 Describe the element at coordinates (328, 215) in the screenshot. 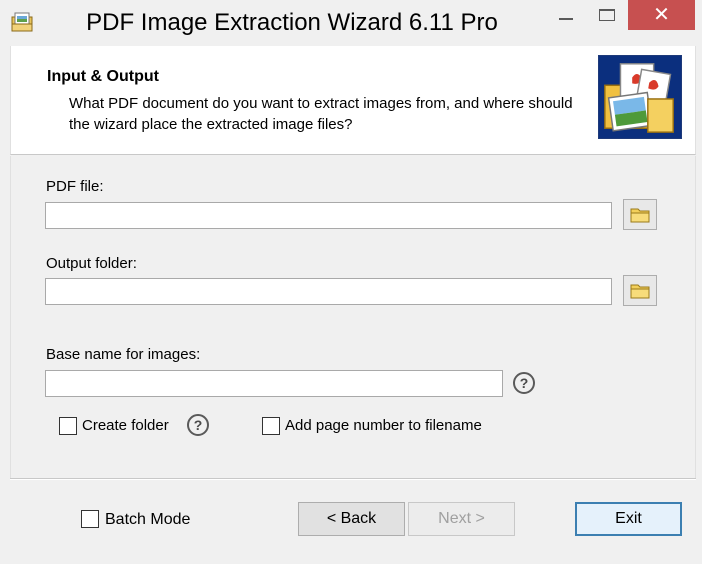

I see `pdf-file-input` at that location.